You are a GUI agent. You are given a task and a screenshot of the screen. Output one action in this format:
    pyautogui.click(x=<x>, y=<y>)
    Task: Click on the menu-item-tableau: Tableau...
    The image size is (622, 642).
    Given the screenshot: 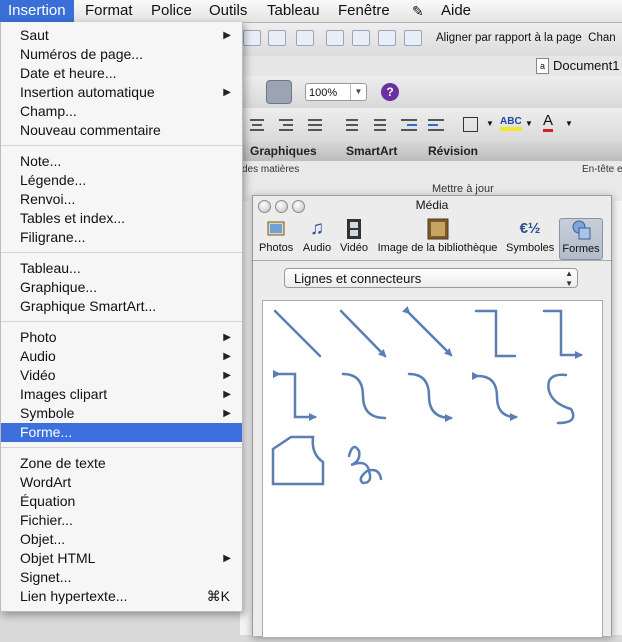 What is the action you would take?
    pyautogui.click(x=121, y=268)
    